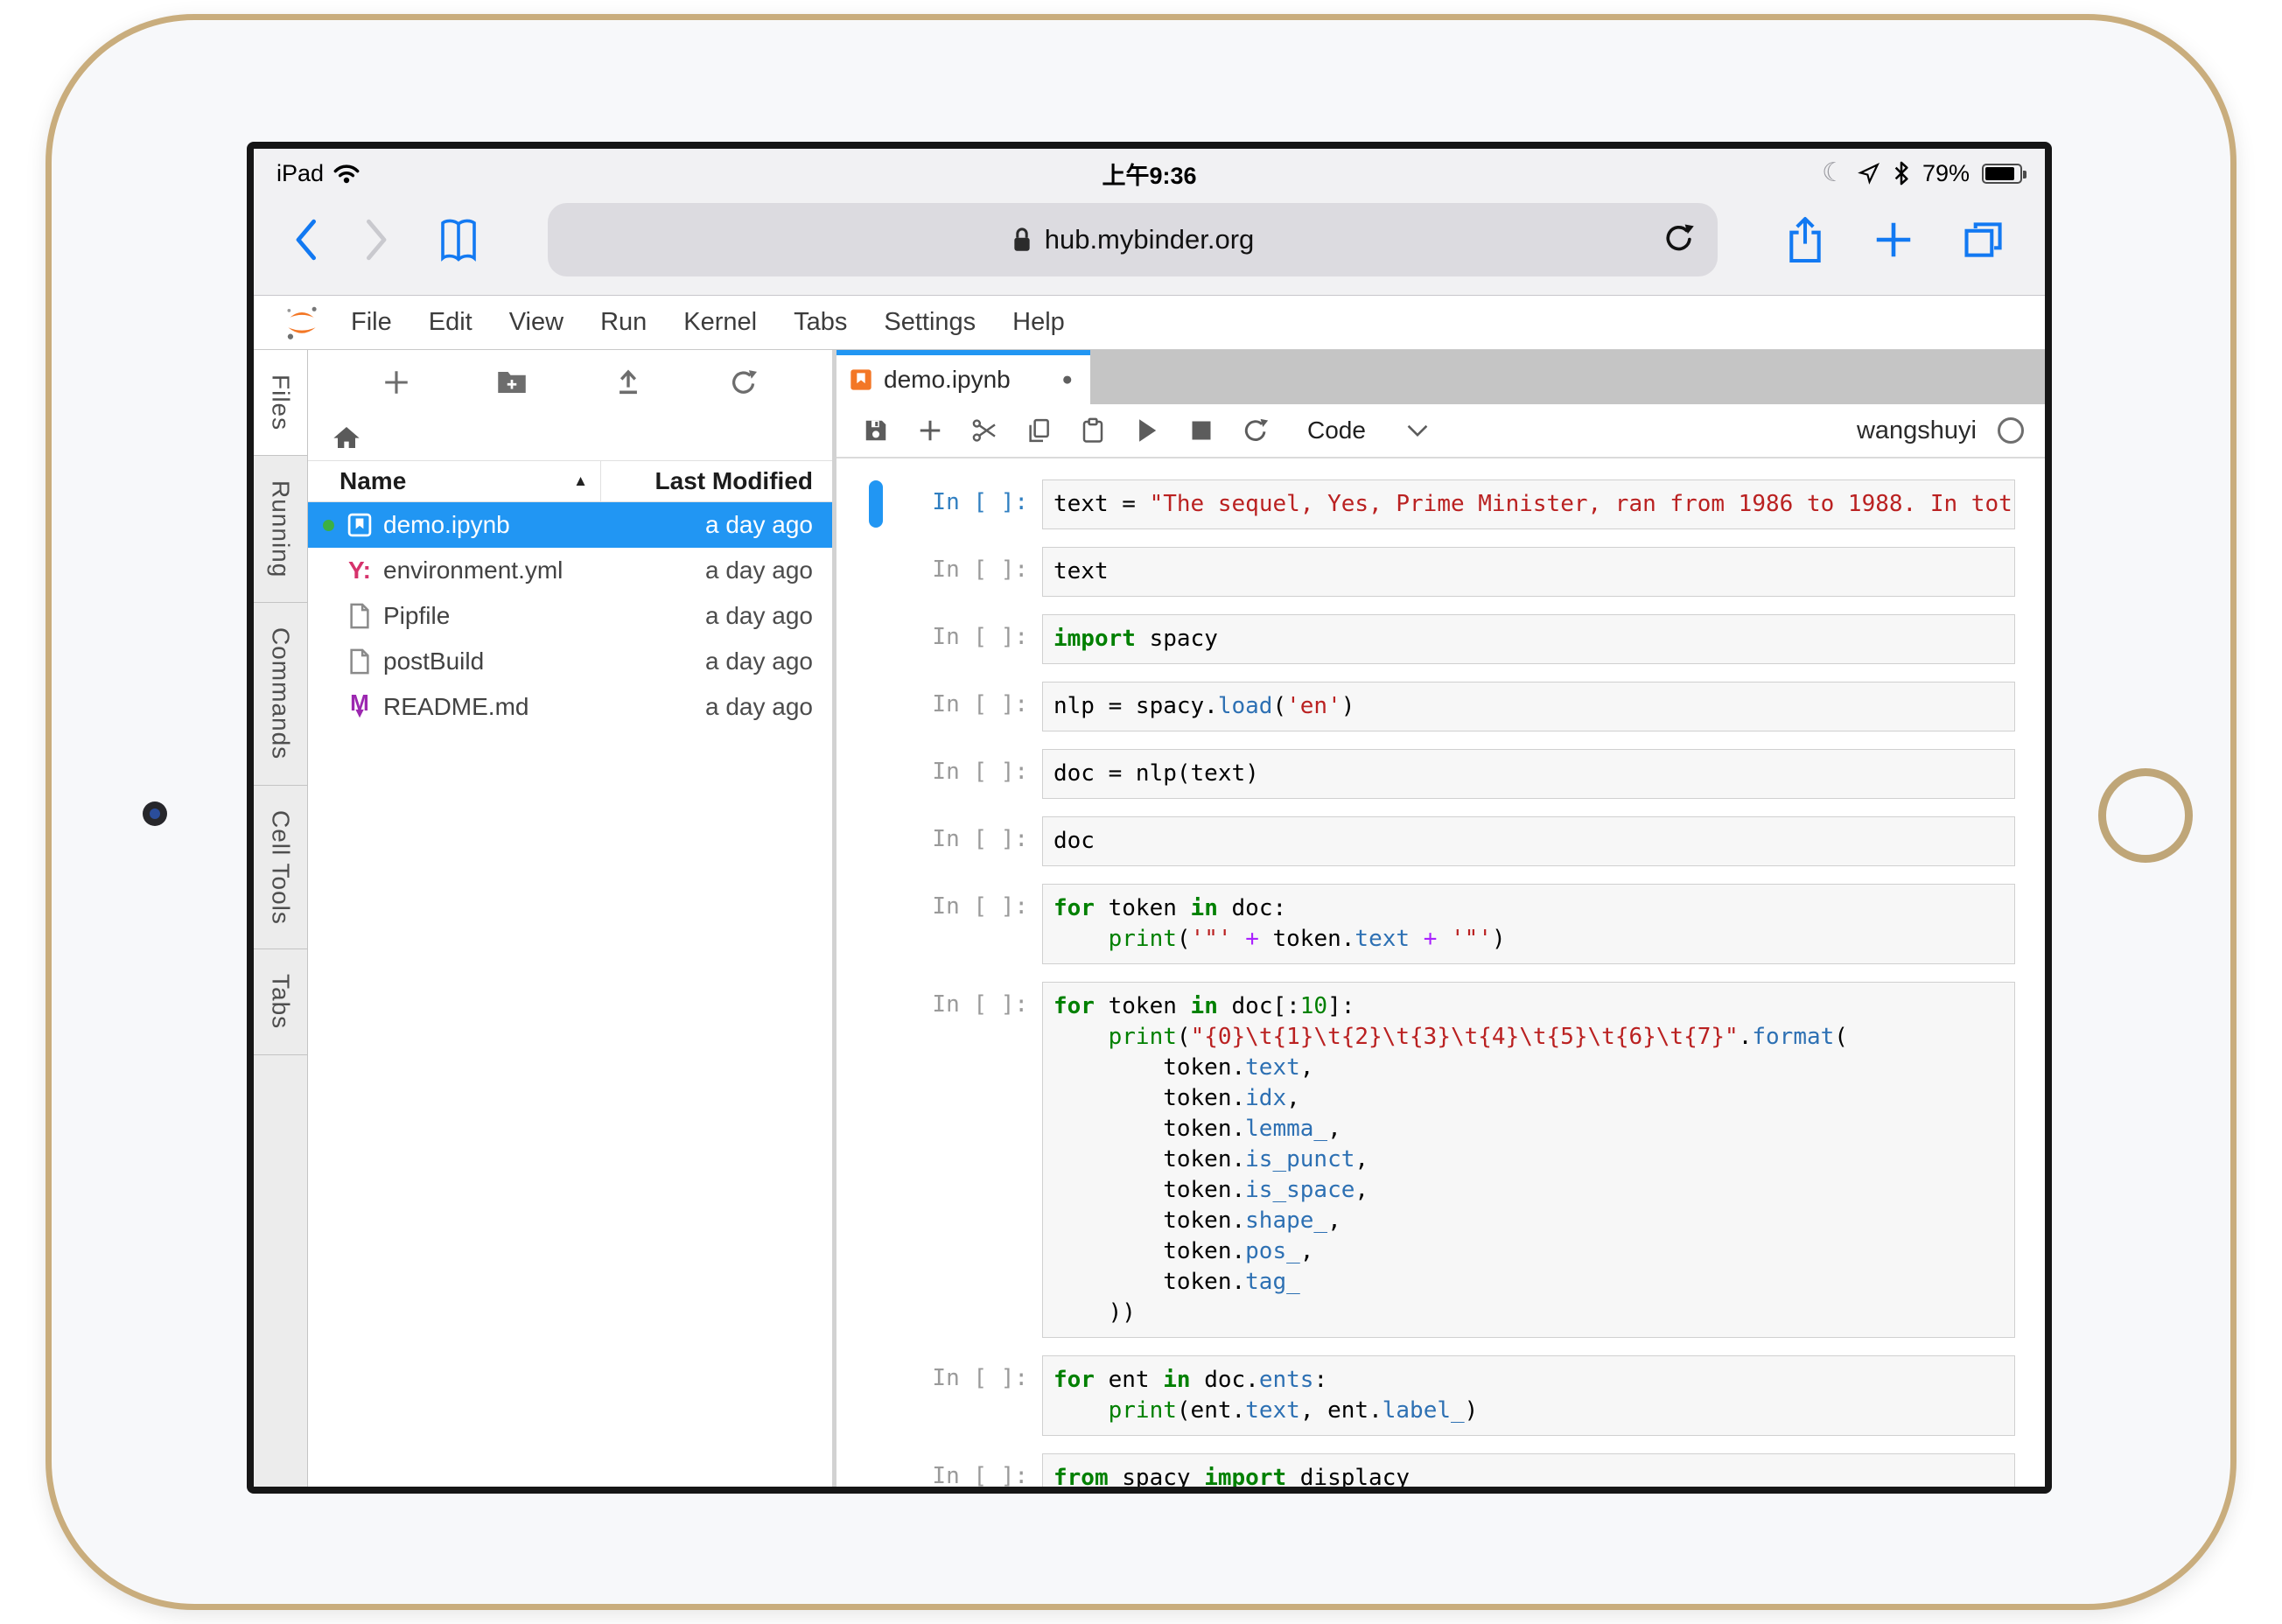  I want to click on menubar-item-kernel: Kernel, so click(720, 322).